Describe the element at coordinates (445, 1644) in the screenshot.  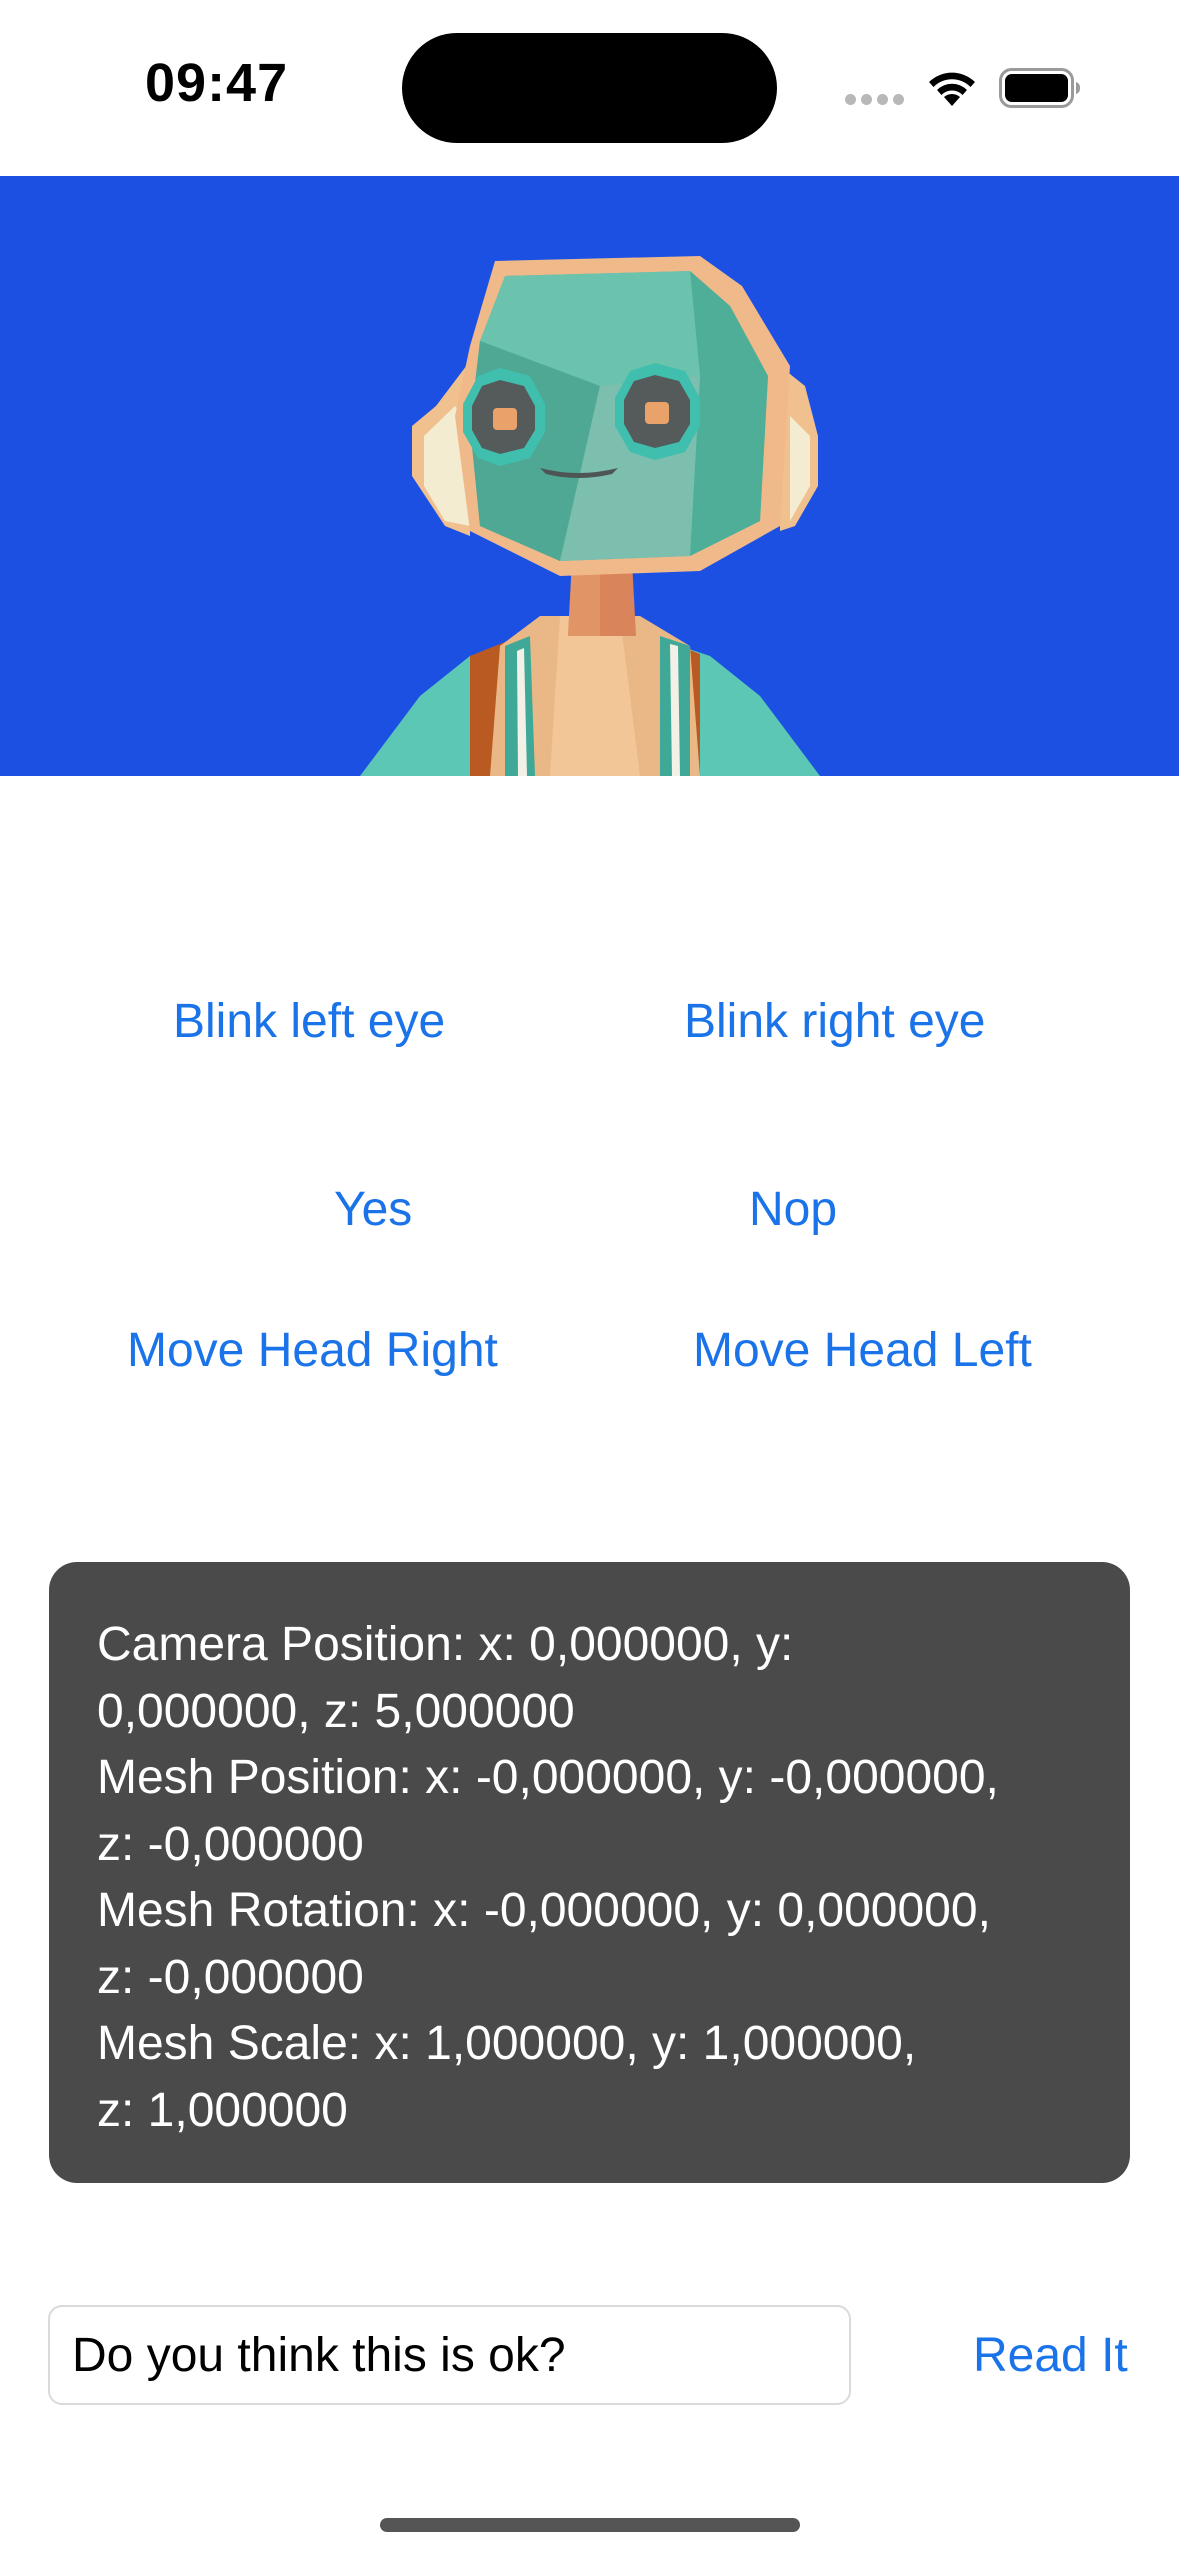
I see `info-line: Camera Position: x: 0,000000, y:` at that location.